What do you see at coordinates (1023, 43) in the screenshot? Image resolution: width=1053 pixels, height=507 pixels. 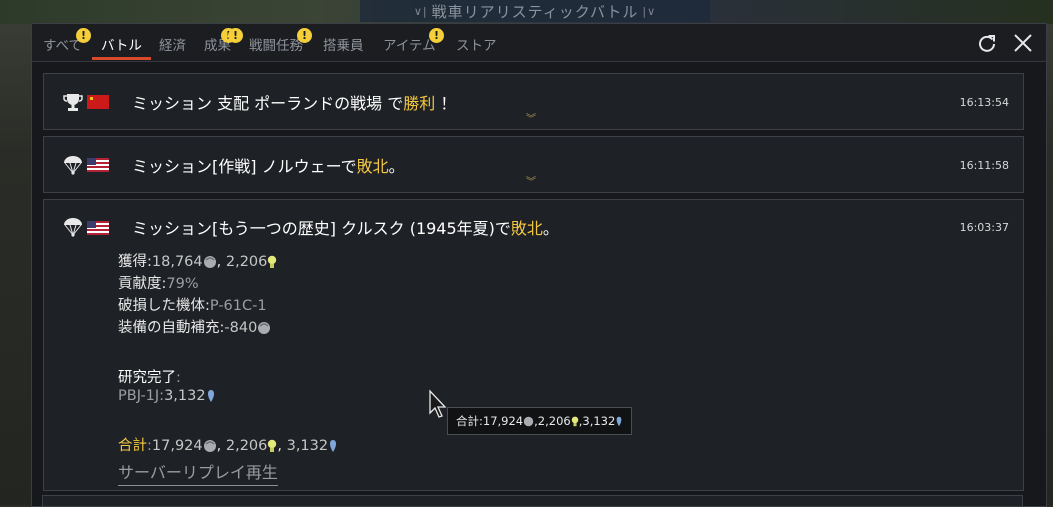 I see `close-icon` at bounding box center [1023, 43].